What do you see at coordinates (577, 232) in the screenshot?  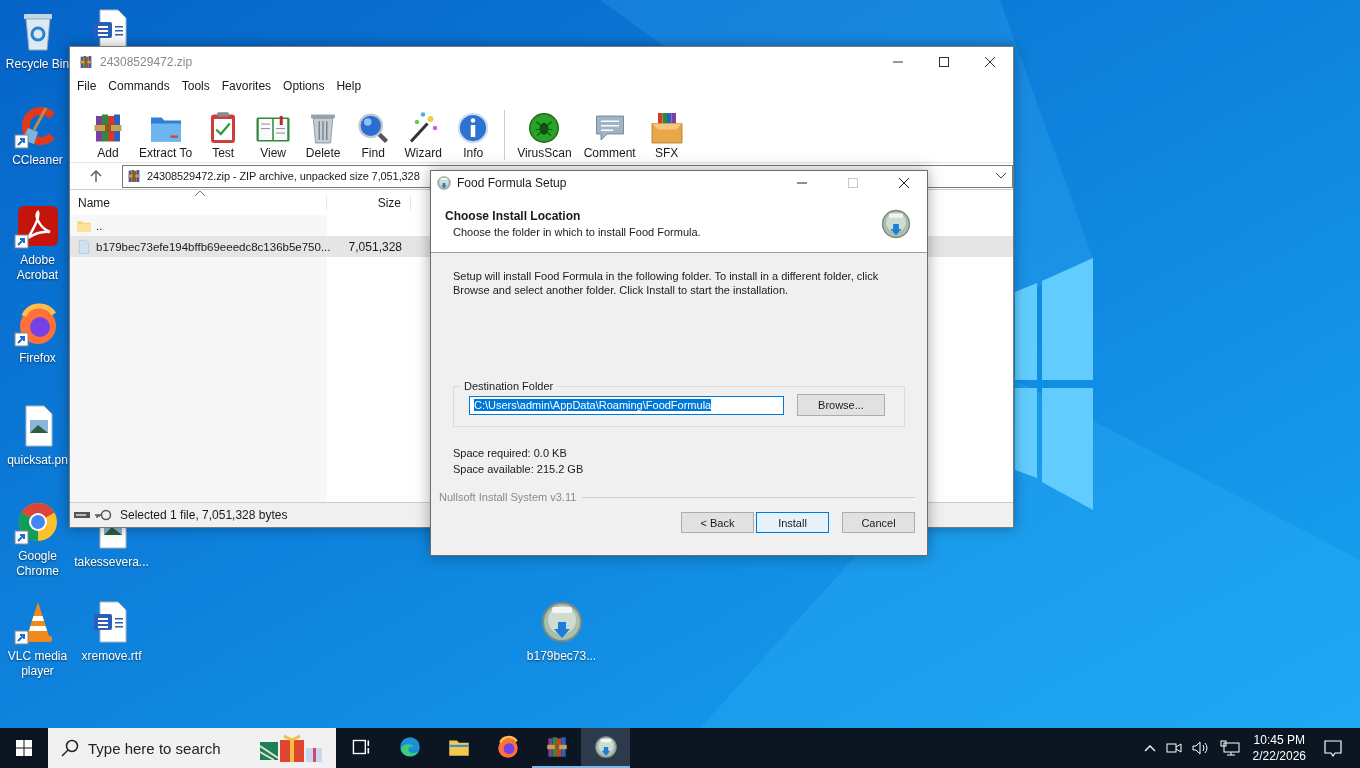 I see `page-subheading: Choose the folder in which to install Food Formula.` at bounding box center [577, 232].